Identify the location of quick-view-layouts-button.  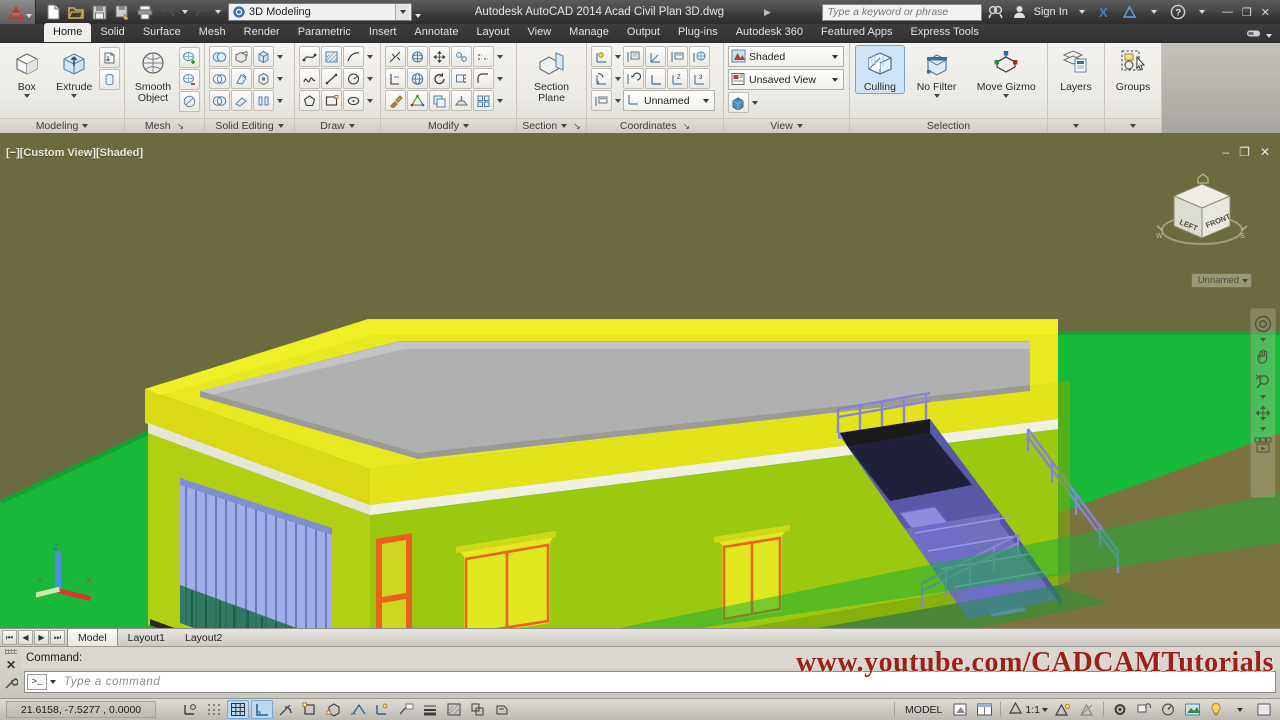
(984, 709).